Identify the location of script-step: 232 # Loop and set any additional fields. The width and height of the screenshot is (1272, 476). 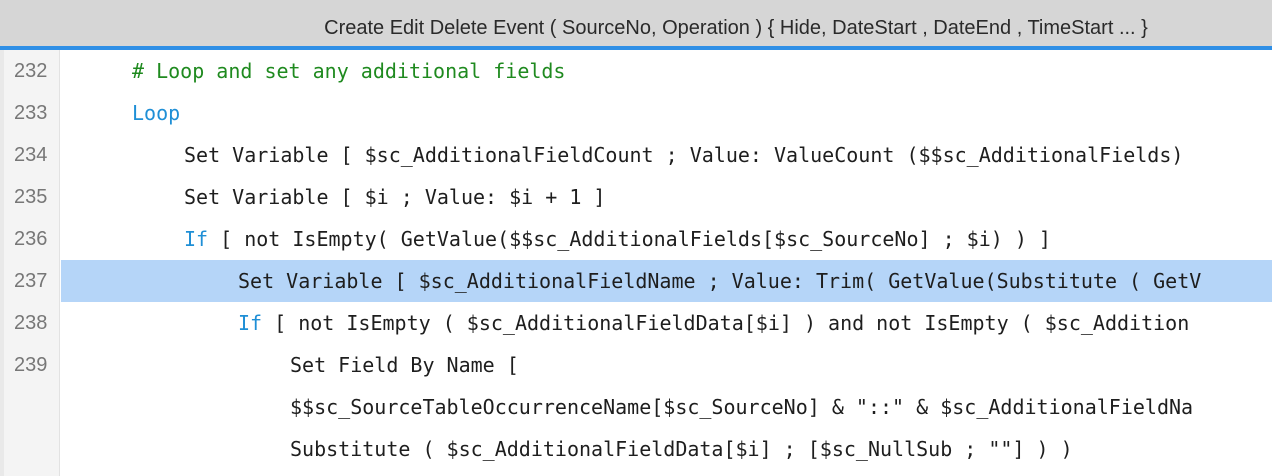
(636, 71).